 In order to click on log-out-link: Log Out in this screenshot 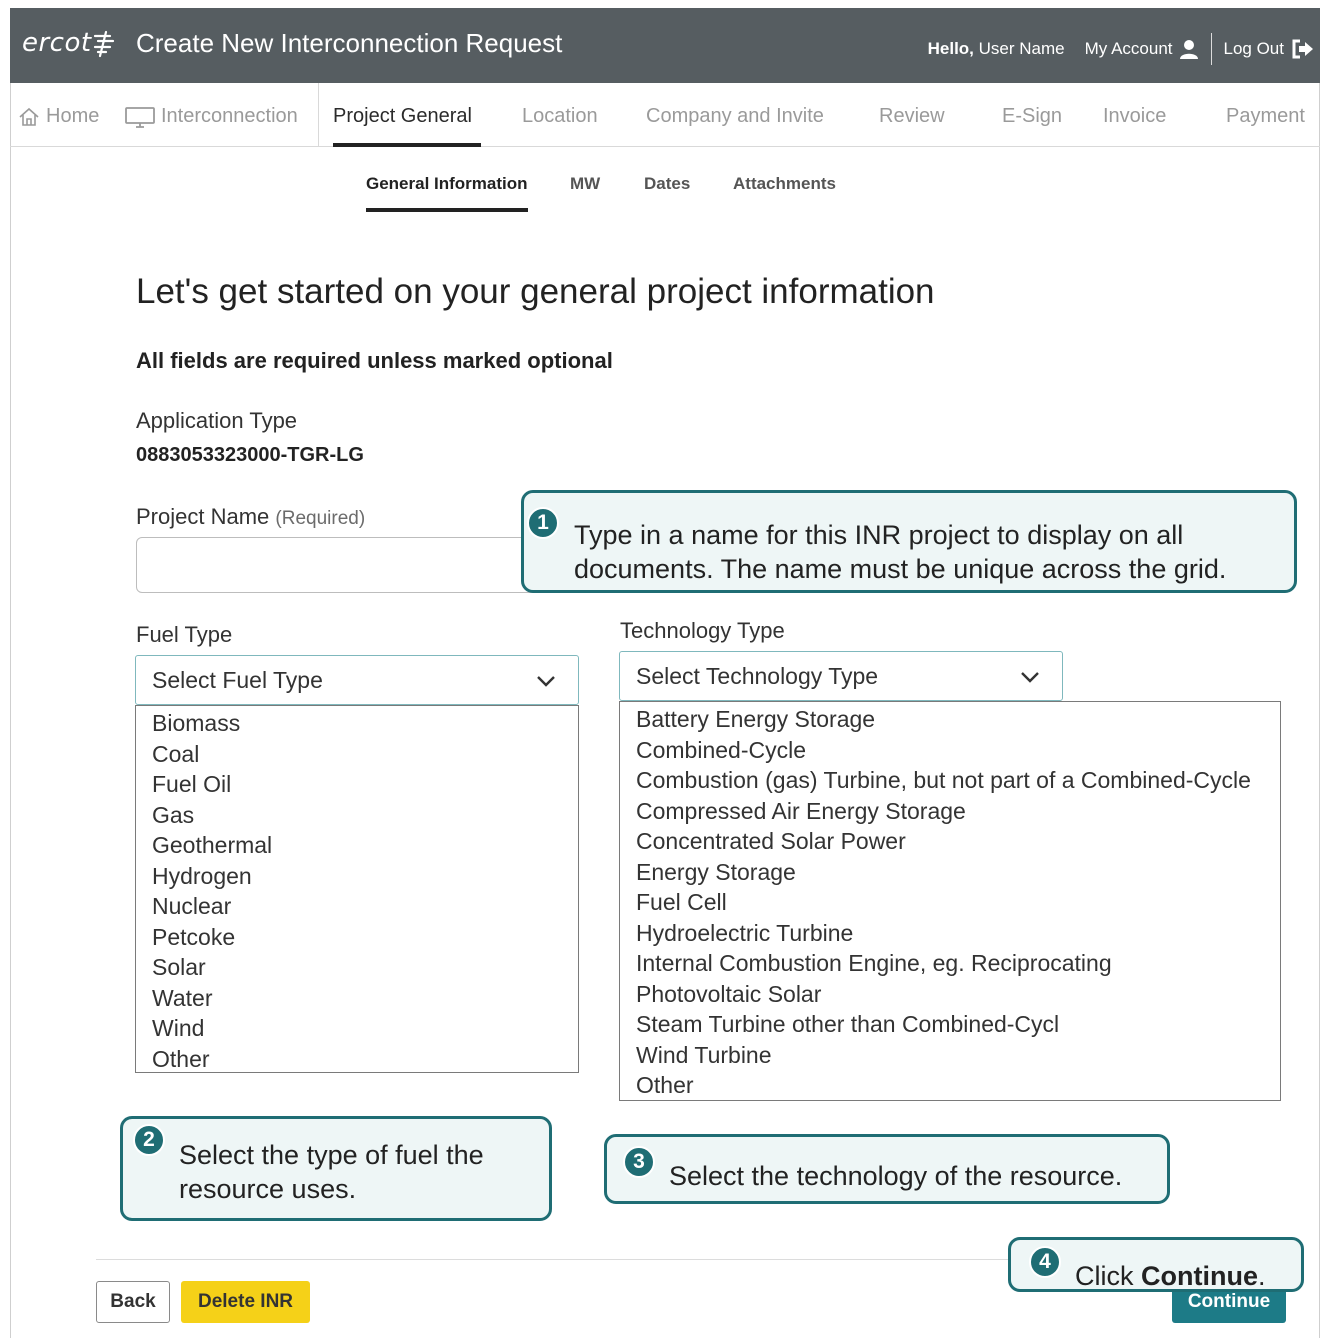, I will do `click(1269, 49)`.